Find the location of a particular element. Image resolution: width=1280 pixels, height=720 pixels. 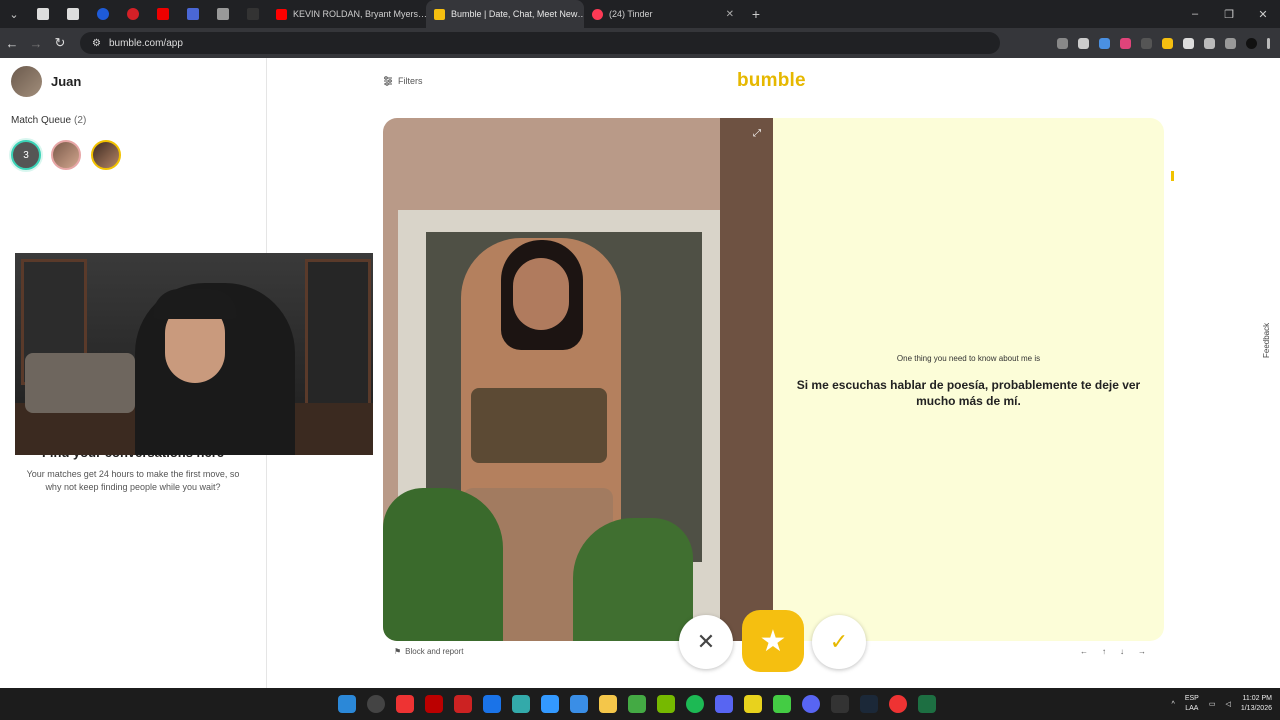

extensions-puzzle-icon is located at coordinates (1209, 43).